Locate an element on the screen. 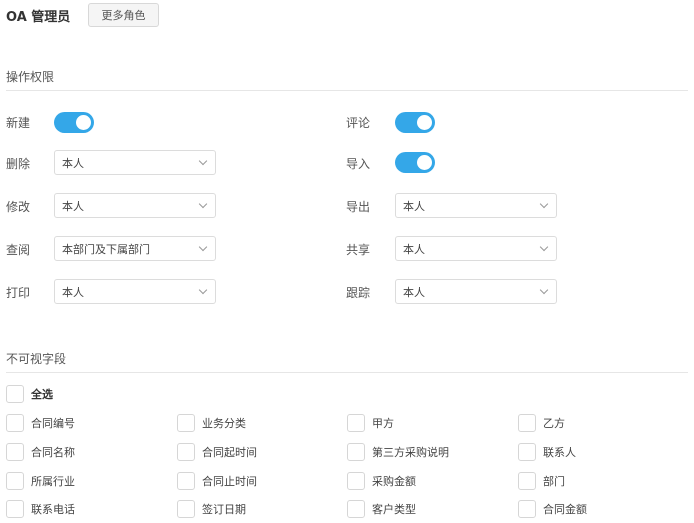 The width and height of the screenshot is (694, 523). field-label: 合同金额 is located at coordinates (565, 509).